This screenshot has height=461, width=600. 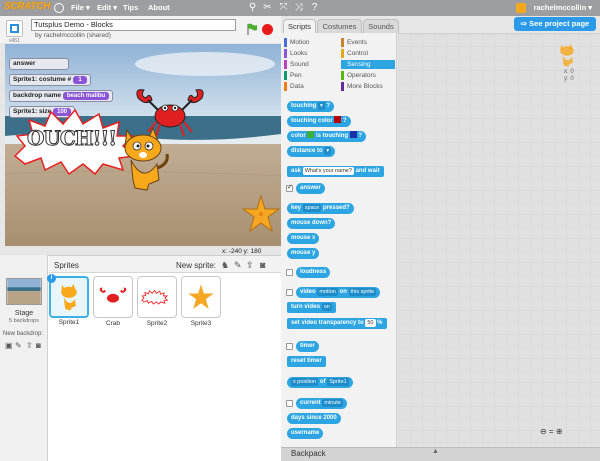 I want to click on category-sound: Sound, so click(x=311, y=64).